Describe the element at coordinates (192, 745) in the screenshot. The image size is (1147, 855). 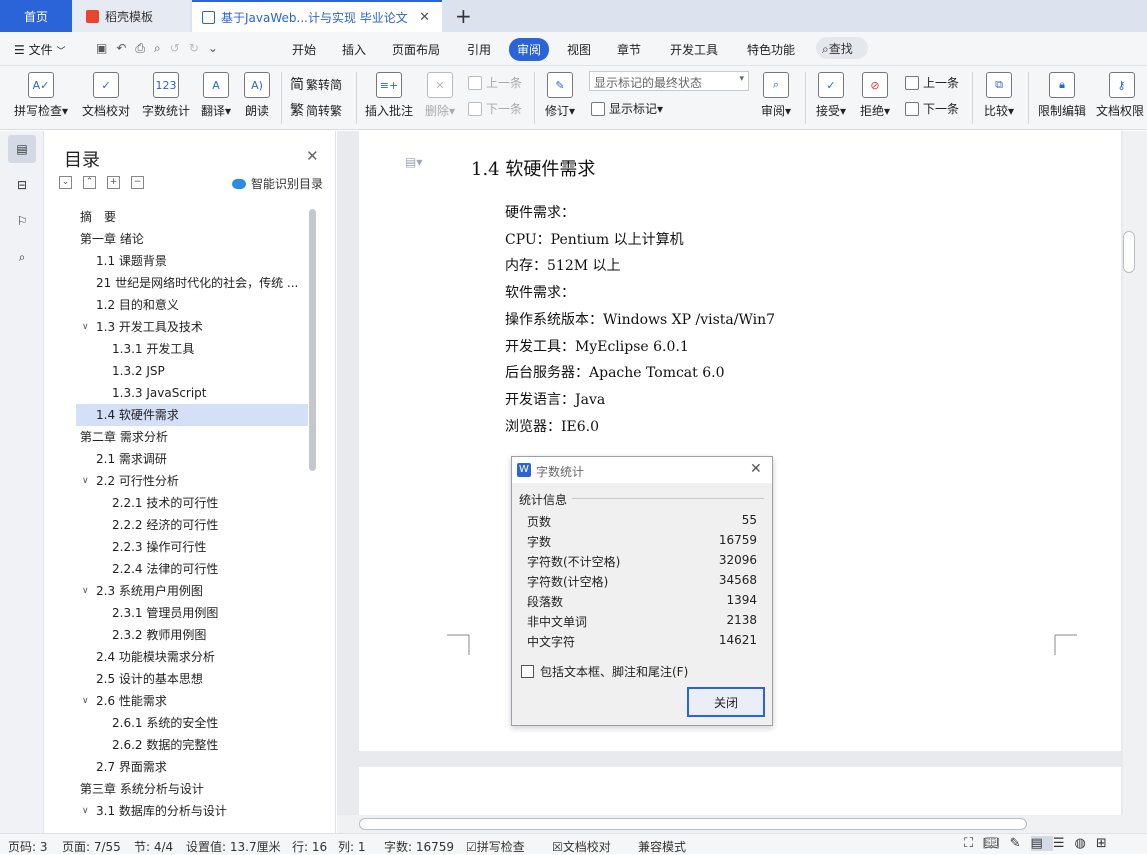
I see `toc-item: 2.6.2 数据的完整性` at that location.